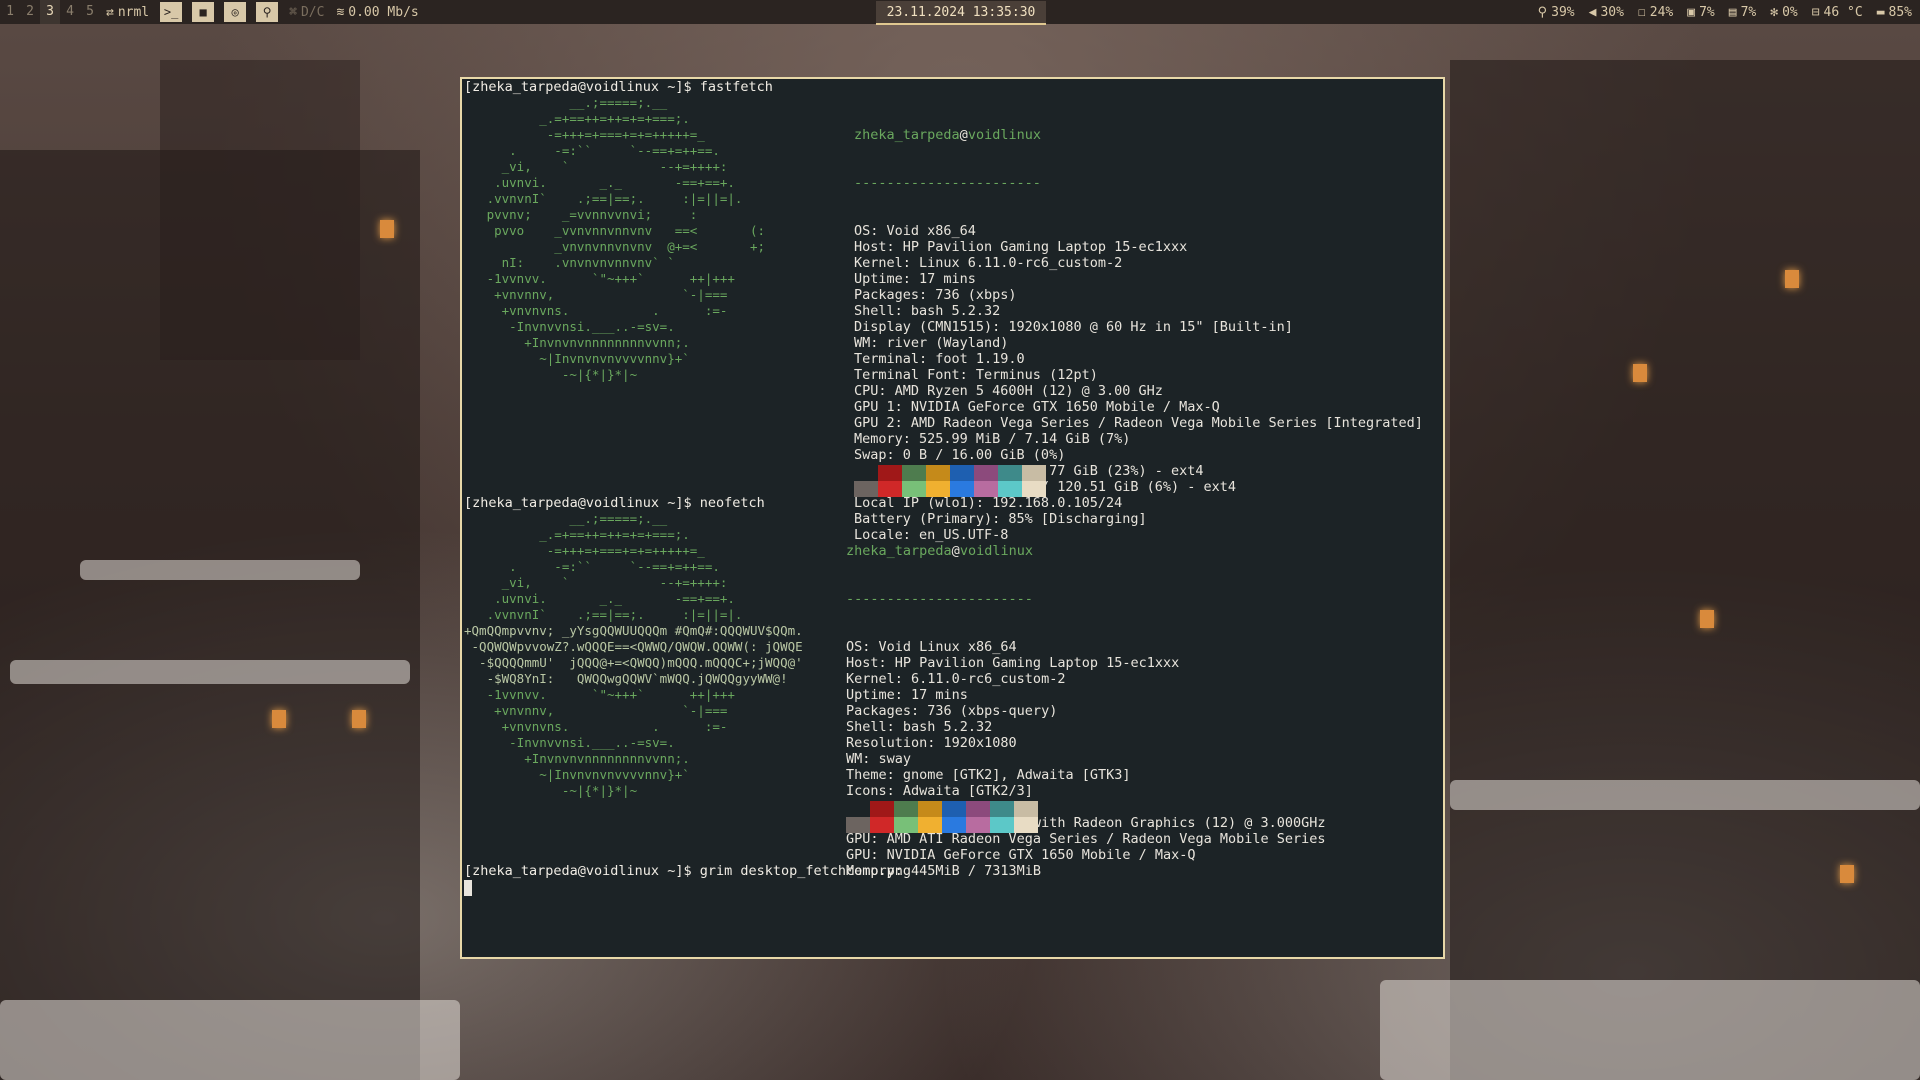 This screenshot has height=1080, width=1920. Describe the element at coordinates (10, 12) in the screenshot. I see `workspace-1: 1` at that location.